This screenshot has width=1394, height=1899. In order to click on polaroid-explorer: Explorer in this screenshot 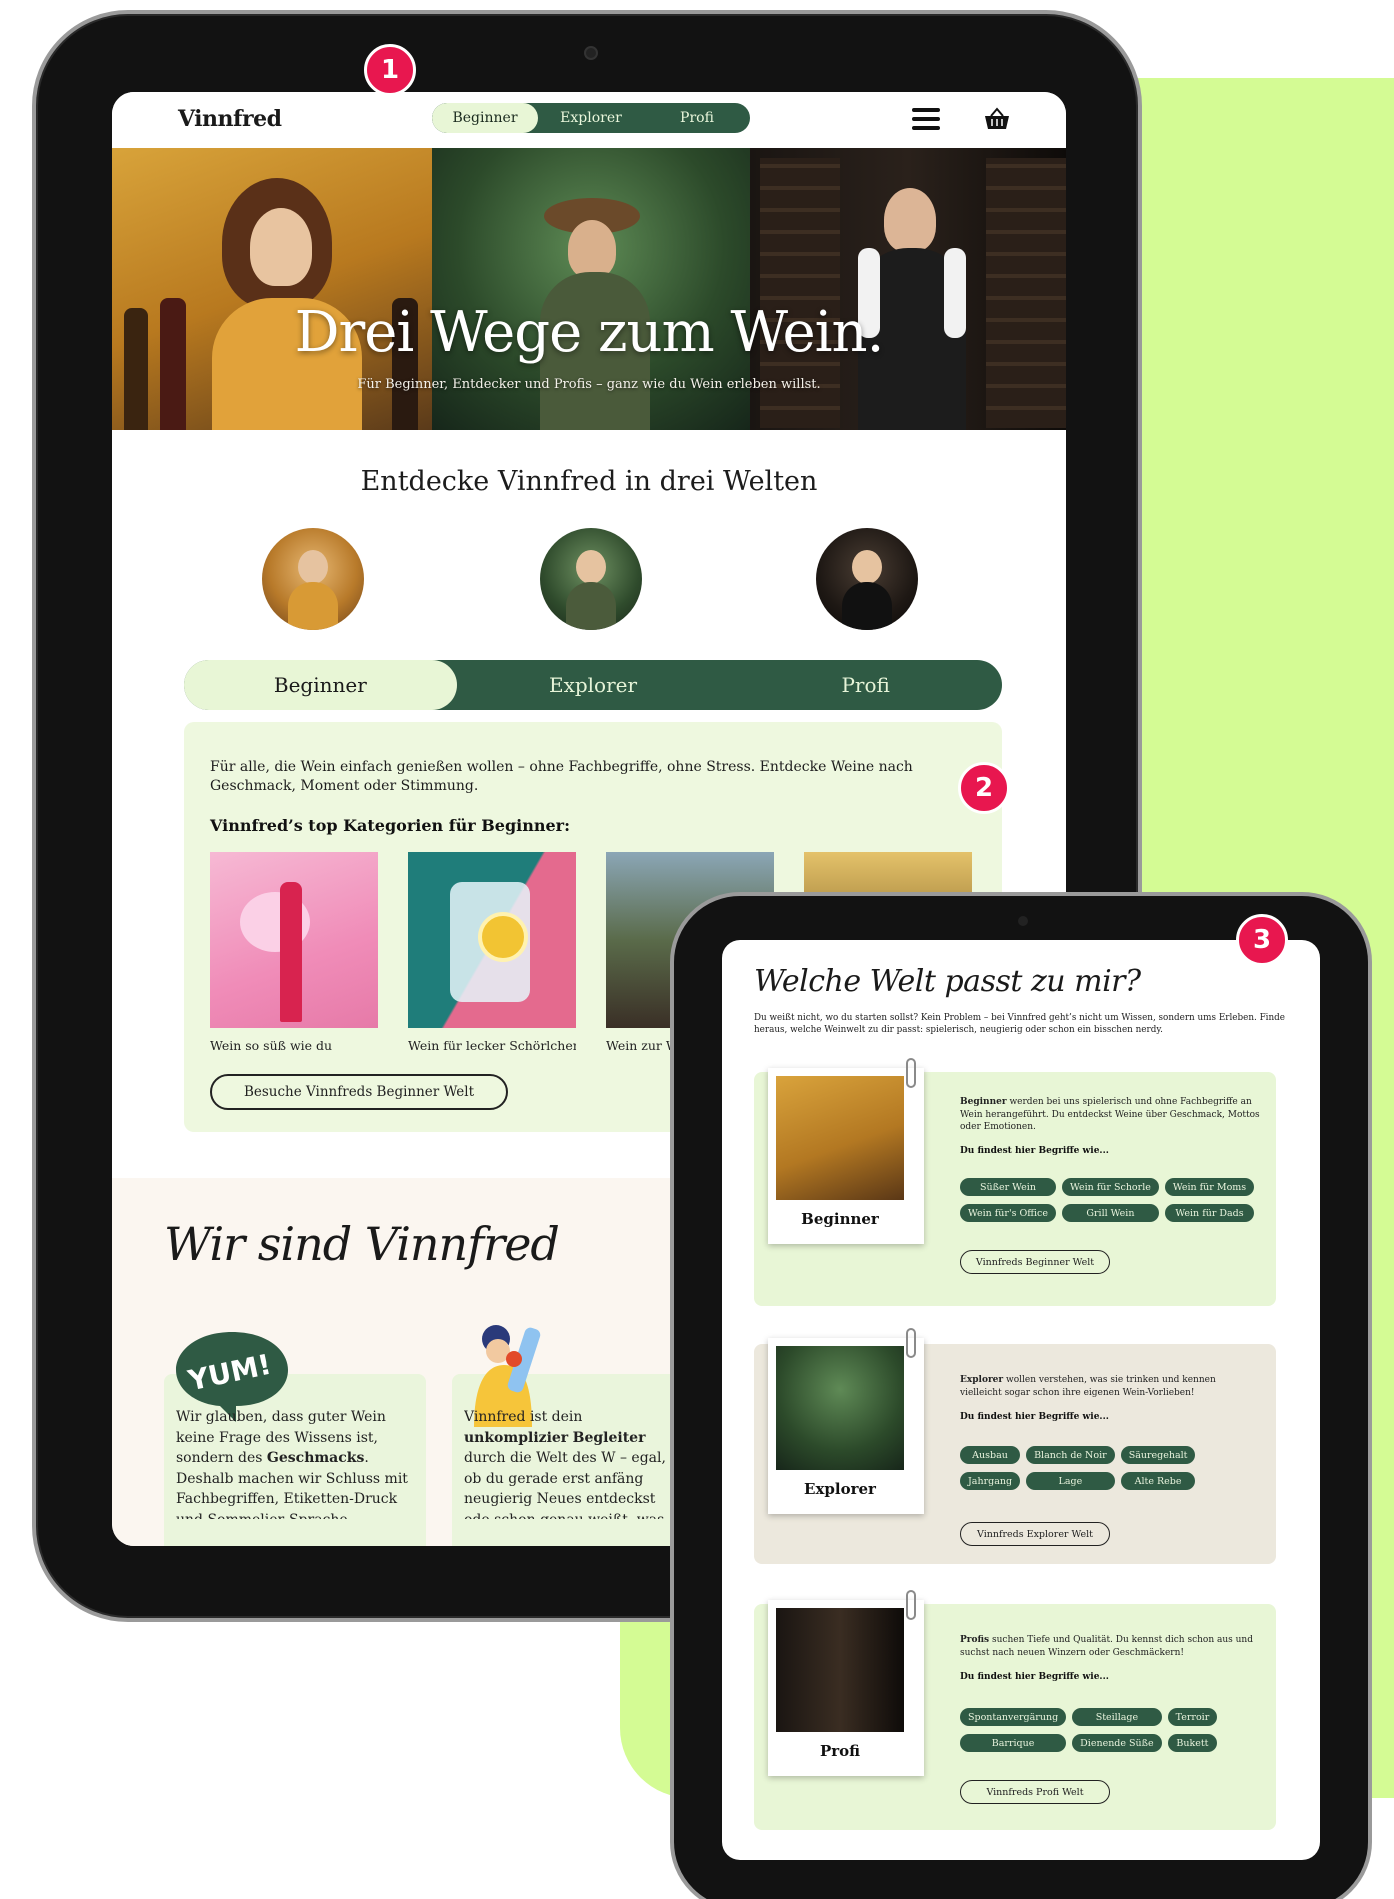, I will do `click(851, 1425)`.